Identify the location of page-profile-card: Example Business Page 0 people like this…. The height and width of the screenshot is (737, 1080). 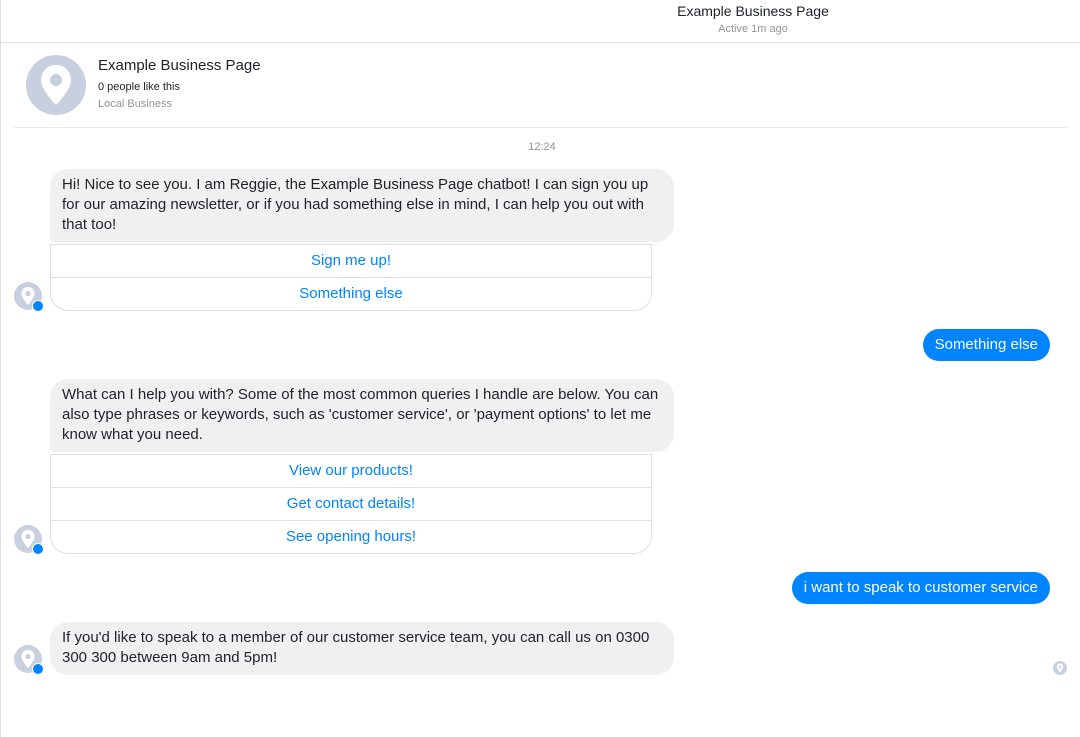
(541, 85).